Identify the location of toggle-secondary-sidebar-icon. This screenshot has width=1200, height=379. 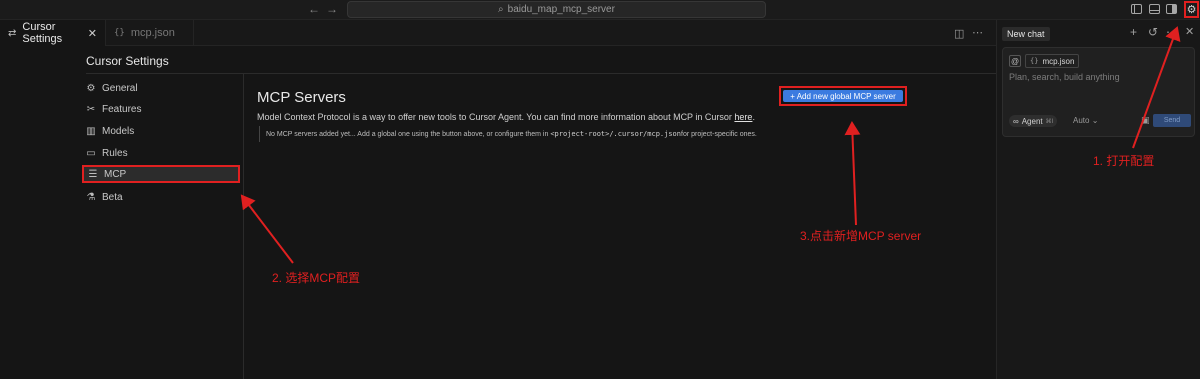
(1171, 9).